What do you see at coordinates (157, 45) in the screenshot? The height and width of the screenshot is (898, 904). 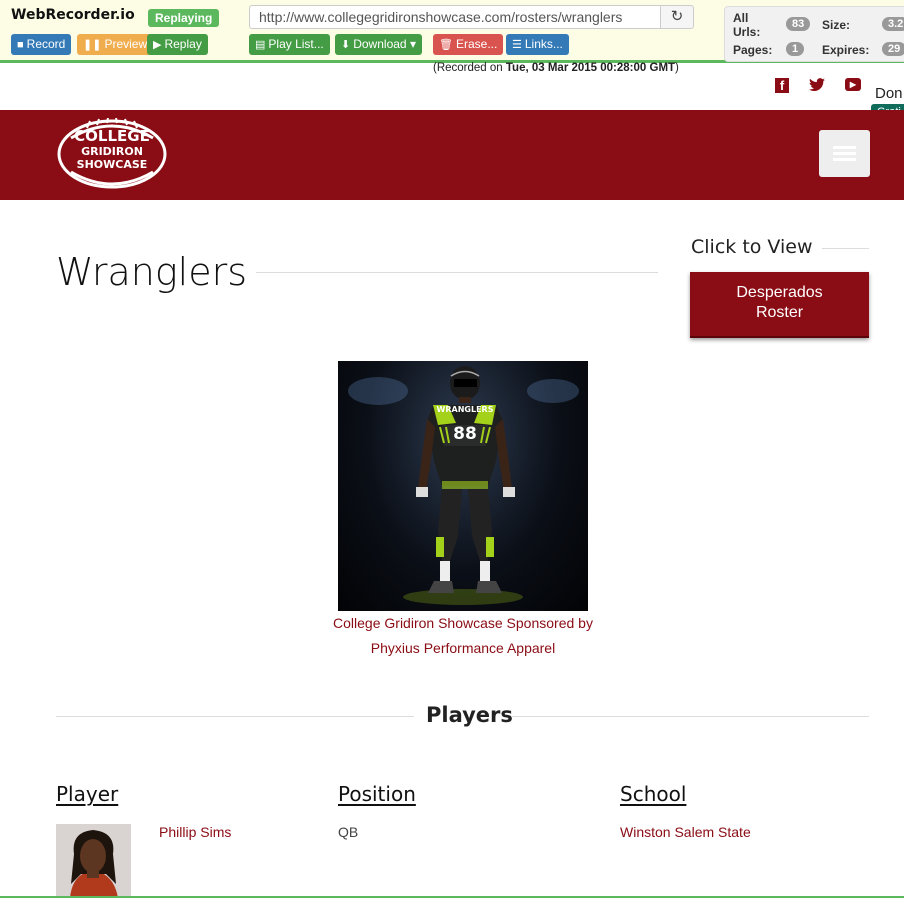 I see `play-icon: ▶` at bounding box center [157, 45].